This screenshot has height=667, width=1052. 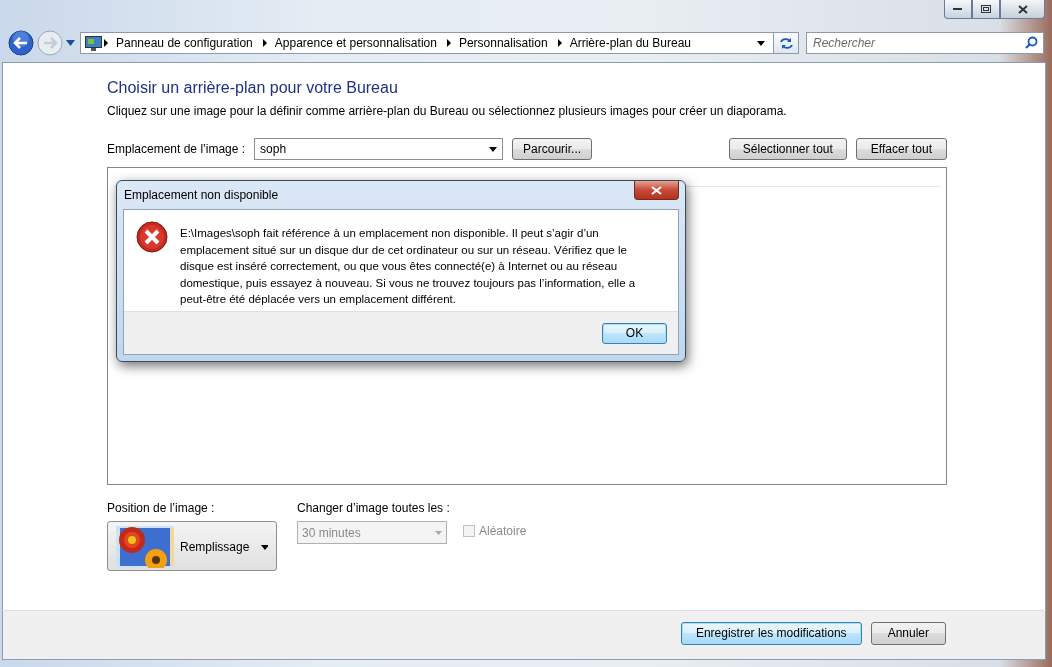 What do you see at coordinates (357, 43) in the screenshot?
I see `breadcrumb-link: Apparence et personnalisation` at bounding box center [357, 43].